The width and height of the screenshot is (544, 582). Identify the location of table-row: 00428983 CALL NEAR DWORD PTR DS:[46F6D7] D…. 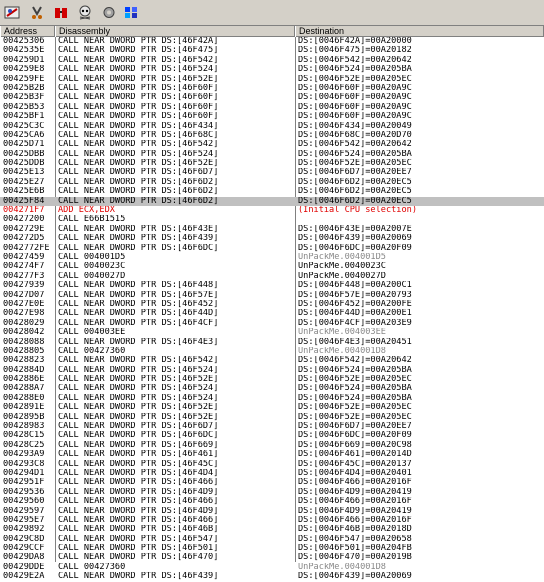
(272, 426).